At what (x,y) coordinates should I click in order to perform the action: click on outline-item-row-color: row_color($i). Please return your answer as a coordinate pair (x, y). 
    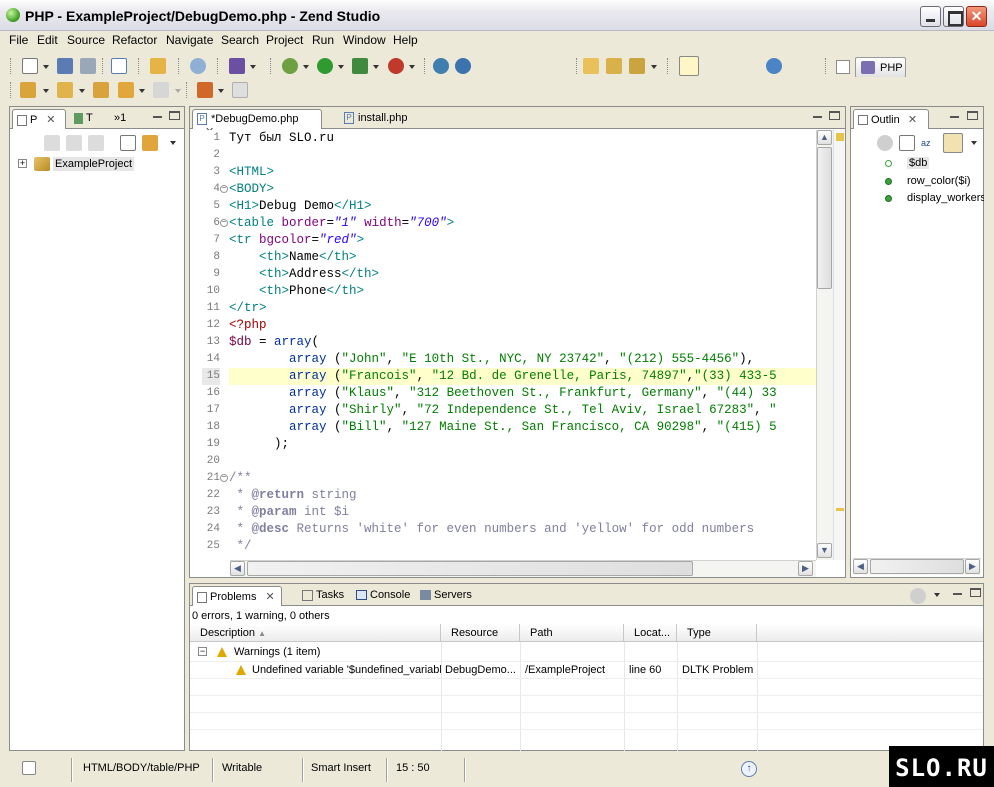
    Looking at the image, I should click on (939, 181).